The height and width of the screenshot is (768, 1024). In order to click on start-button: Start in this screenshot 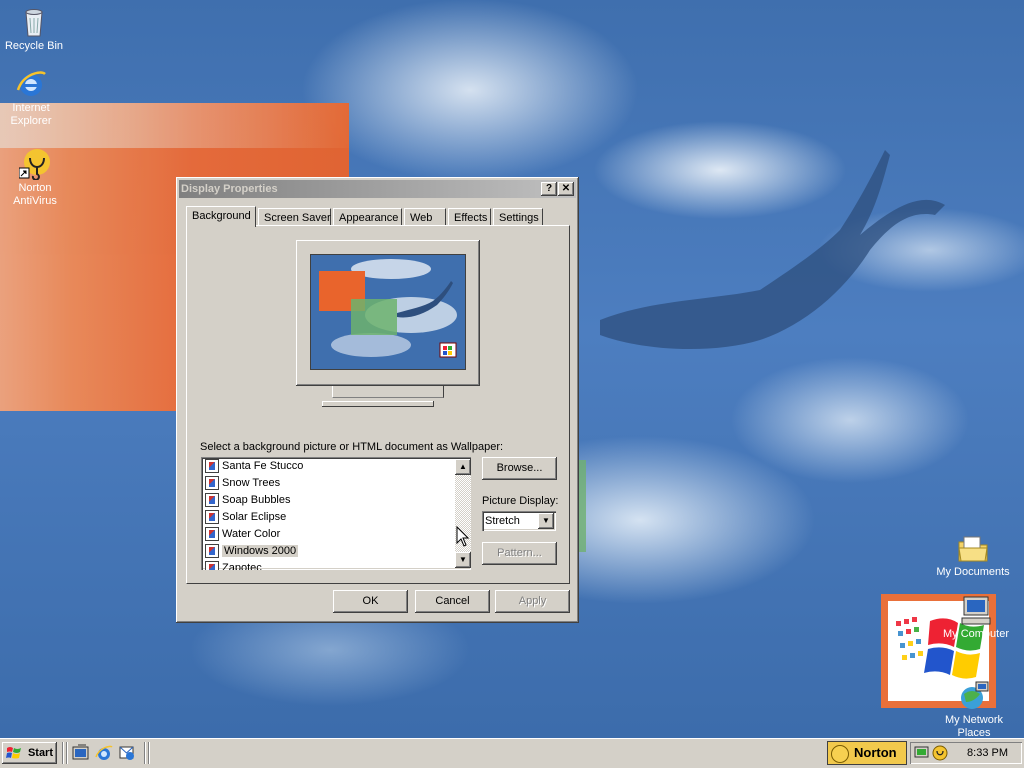, I will do `click(29, 753)`.